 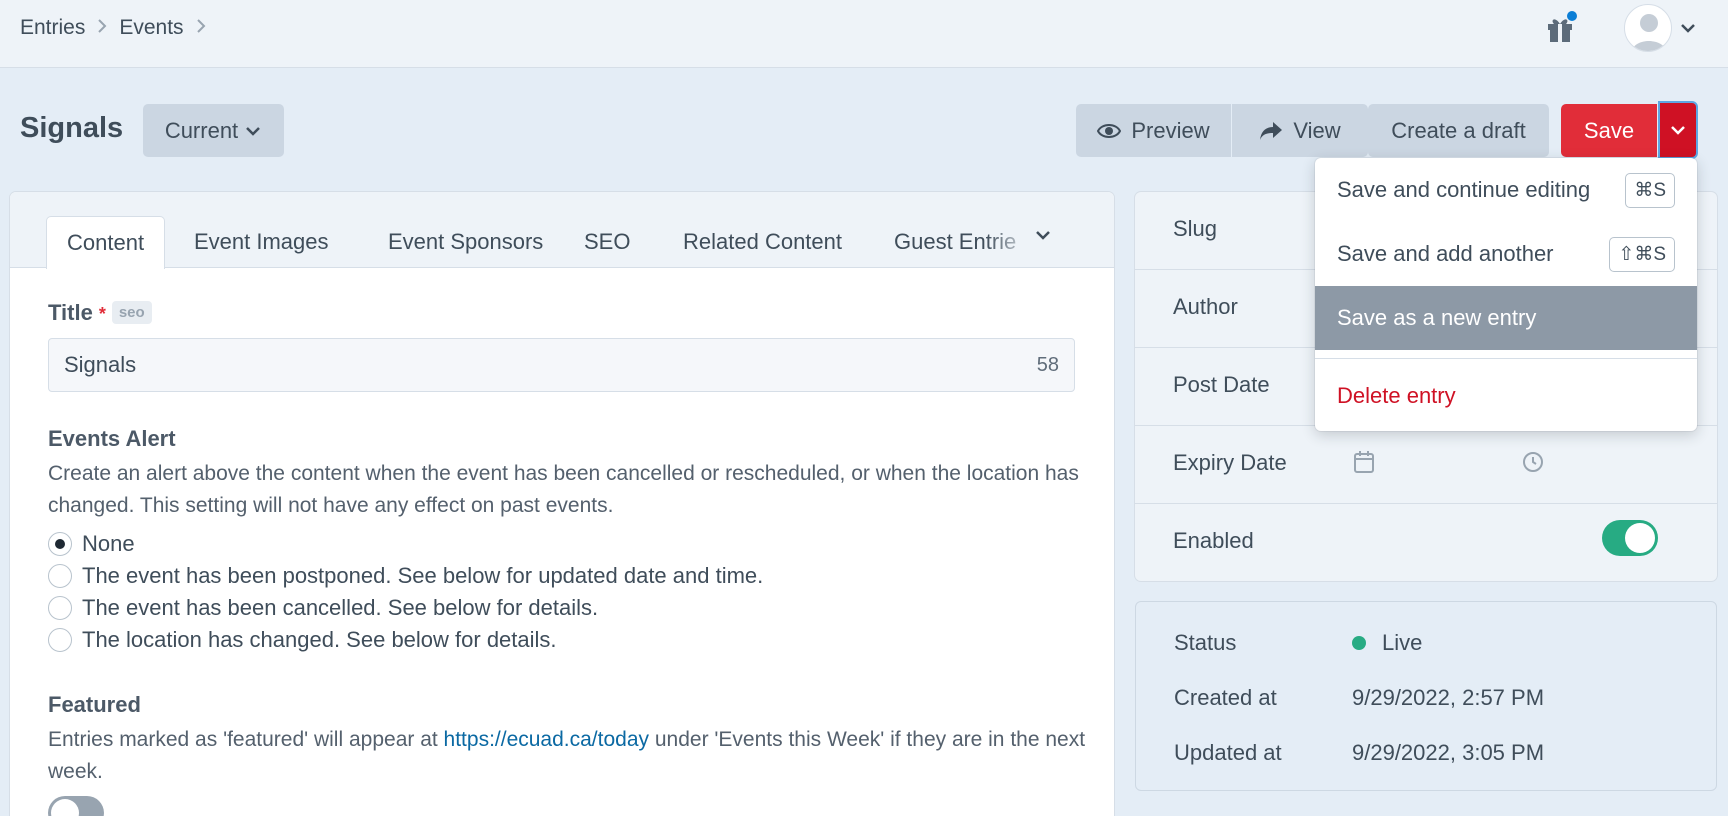 What do you see at coordinates (70, 312) in the screenshot?
I see `title-label: Title` at bounding box center [70, 312].